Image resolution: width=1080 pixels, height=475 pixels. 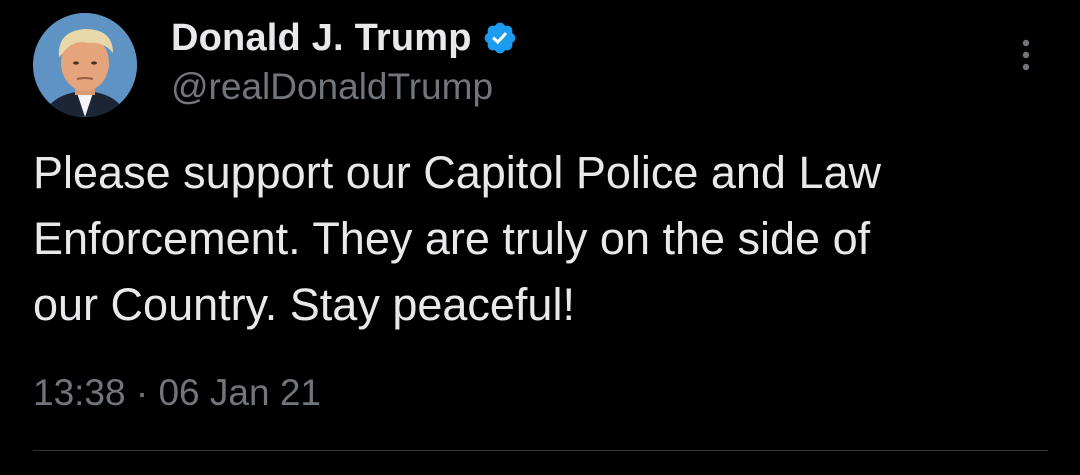 What do you see at coordinates (1026, 56) in the screenshot?
I see `more-vertical-icon` at bounding box center [1026, 56].